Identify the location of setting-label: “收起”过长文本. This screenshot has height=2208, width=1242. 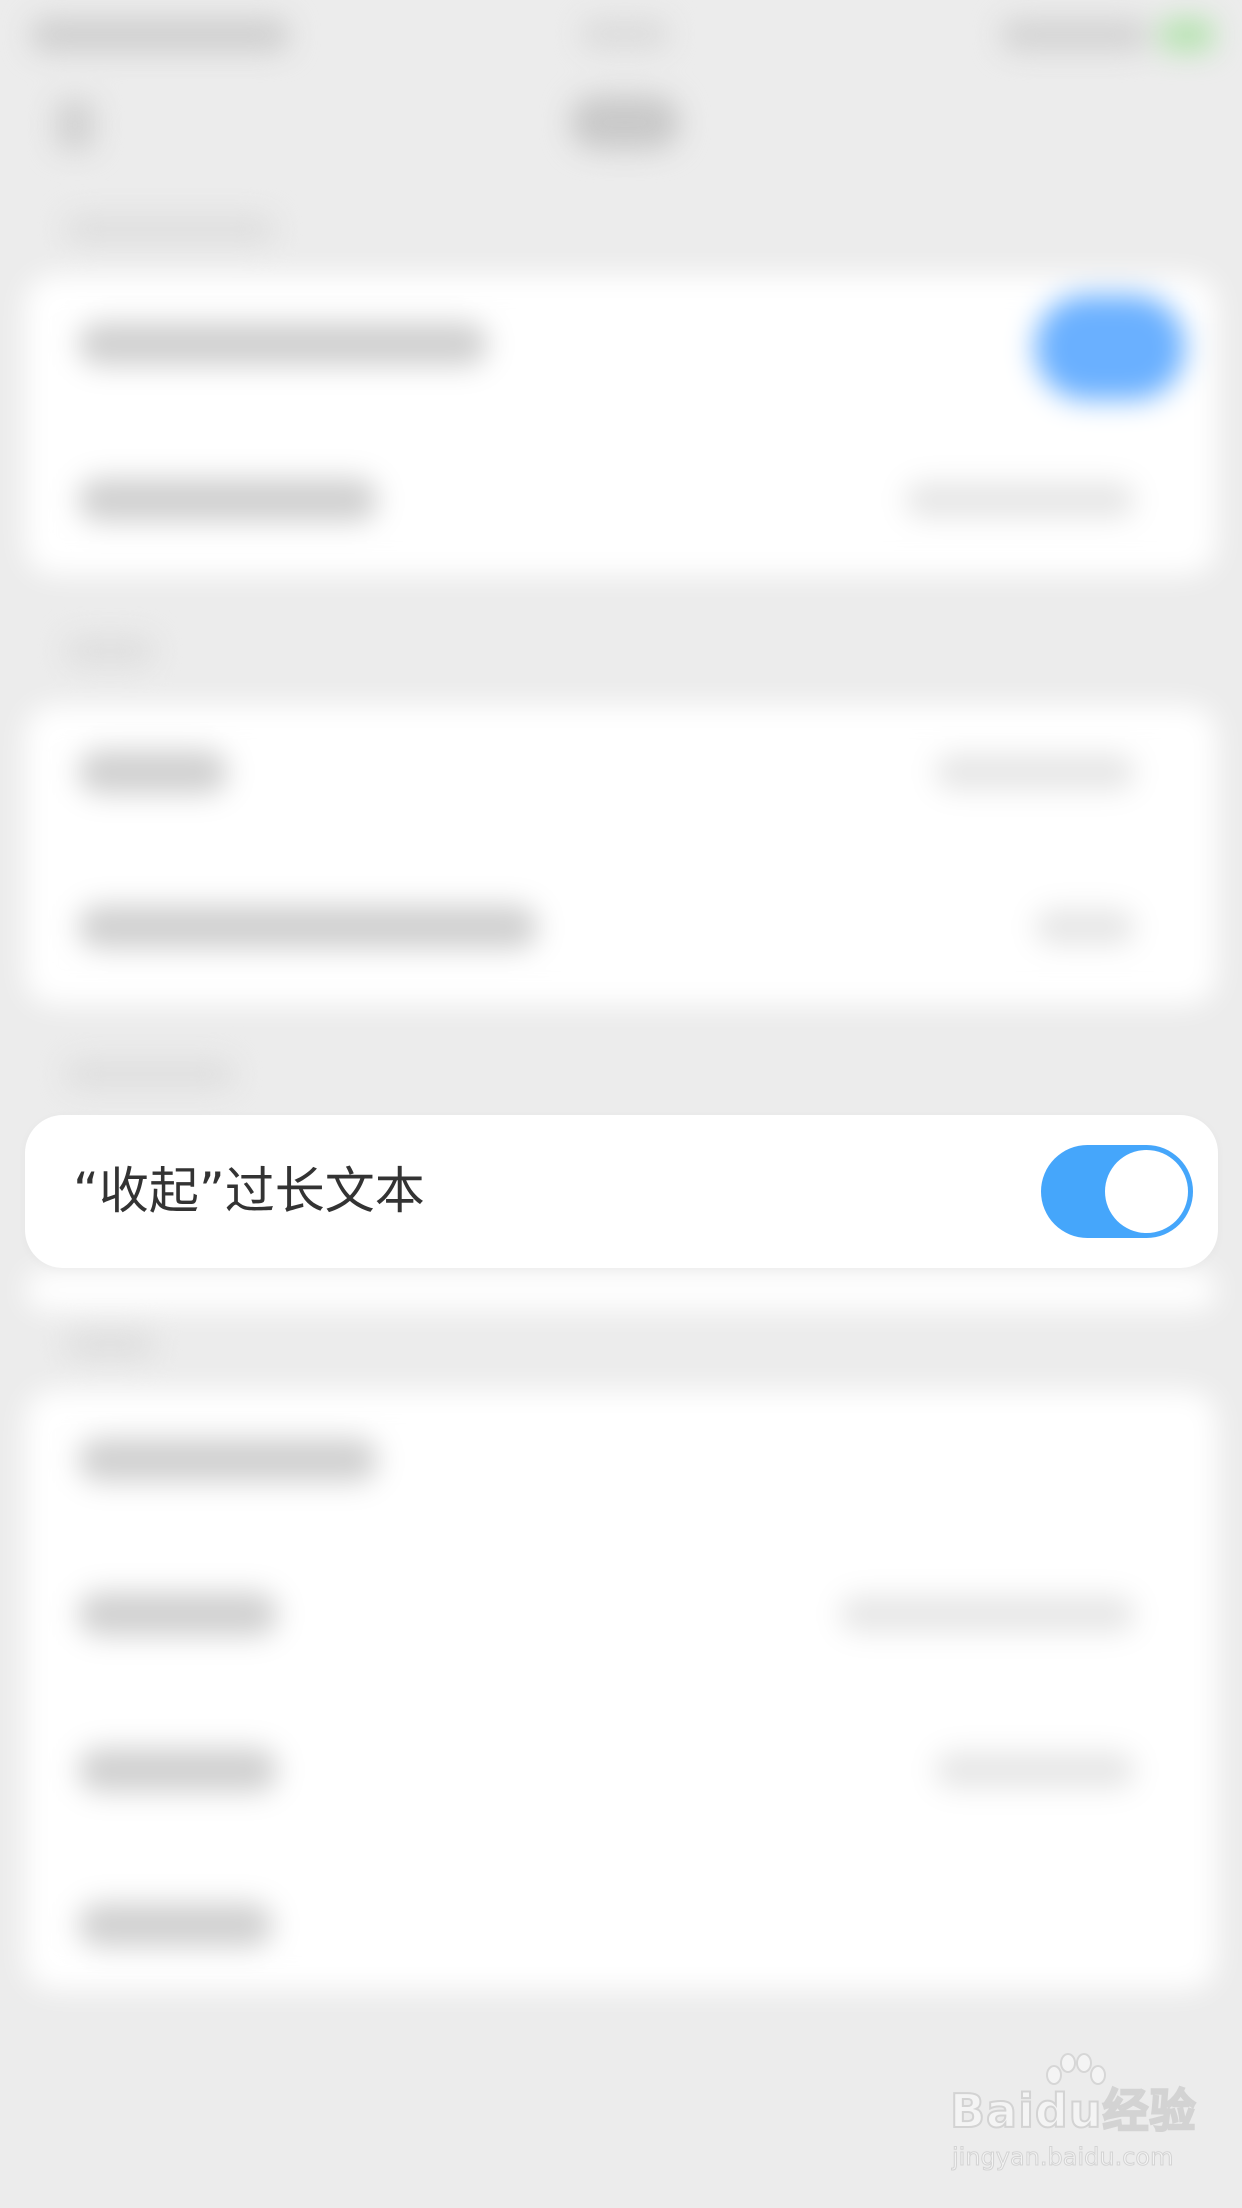
(249, 1191).